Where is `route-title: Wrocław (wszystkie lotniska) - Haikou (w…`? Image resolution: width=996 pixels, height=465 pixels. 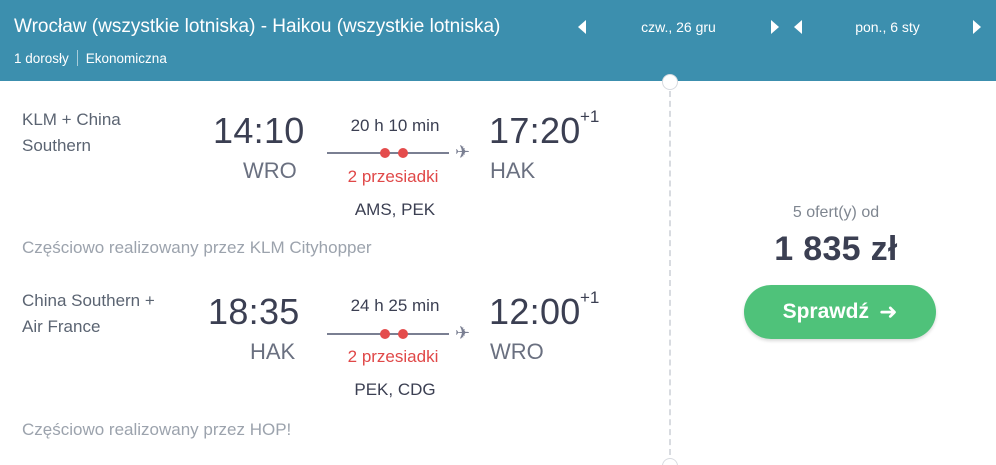 route-title: Wrocław (wszystkie lotniska) - Haikou (w… is located at coordinates (257, 27).